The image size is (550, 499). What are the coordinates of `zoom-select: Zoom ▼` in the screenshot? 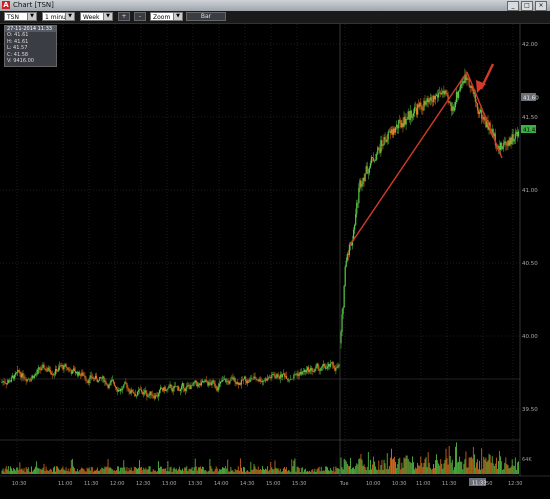 It's located at (166, 16).